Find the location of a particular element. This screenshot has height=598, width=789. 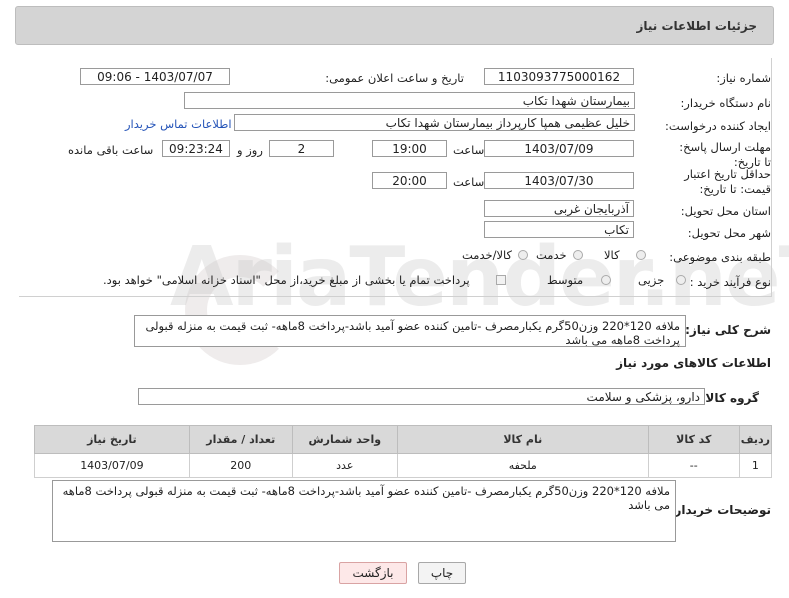

days-label: روز و is located at coordinates (250, 150).